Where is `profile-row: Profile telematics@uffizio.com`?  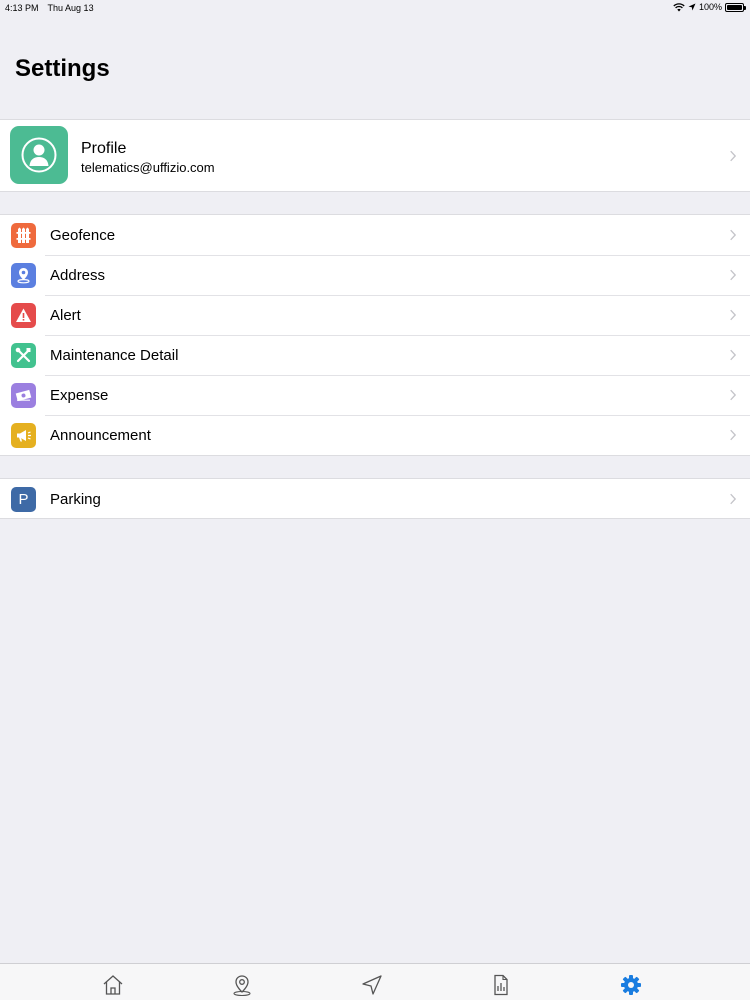 profile-row: Profile telematics@uffizio.com is located at coordinates (375, 155).